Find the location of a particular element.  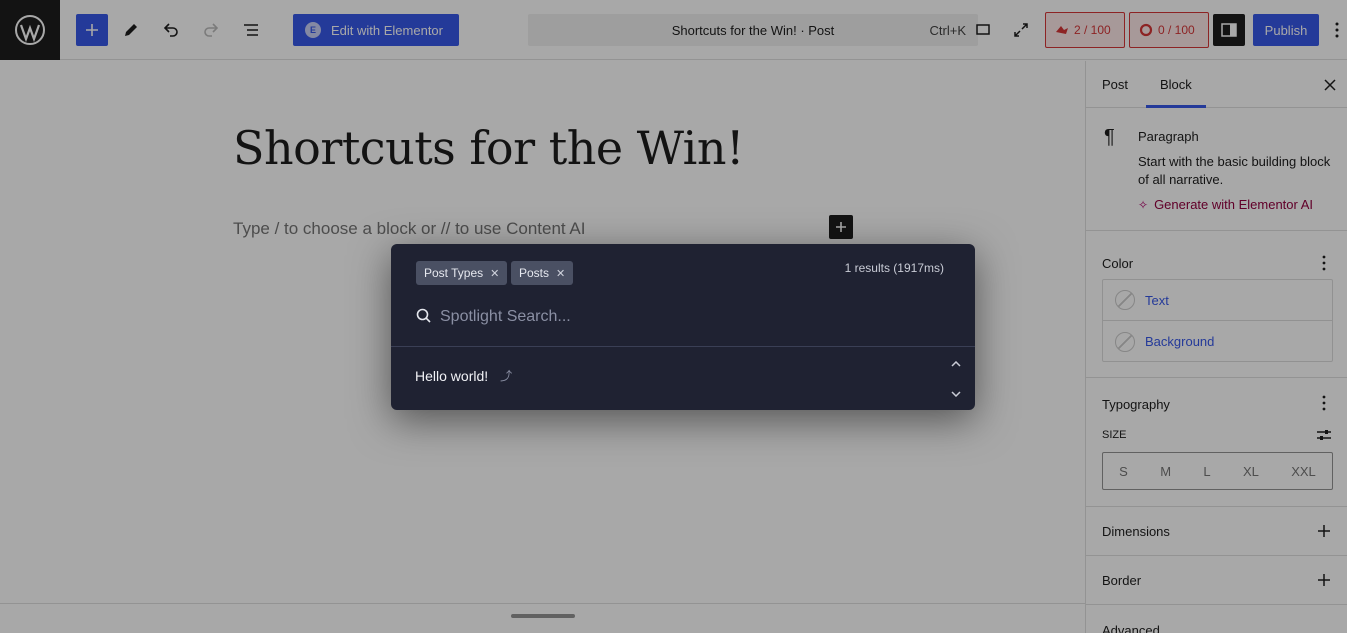

chevron-up-icon is located at coordinates (956, 364).